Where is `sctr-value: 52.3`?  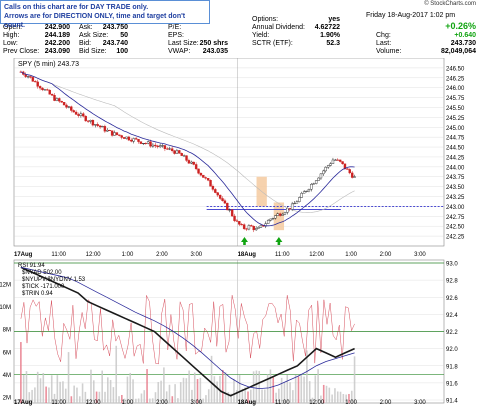
sctr-value: 52.3 is located at coordinates (333, 43).